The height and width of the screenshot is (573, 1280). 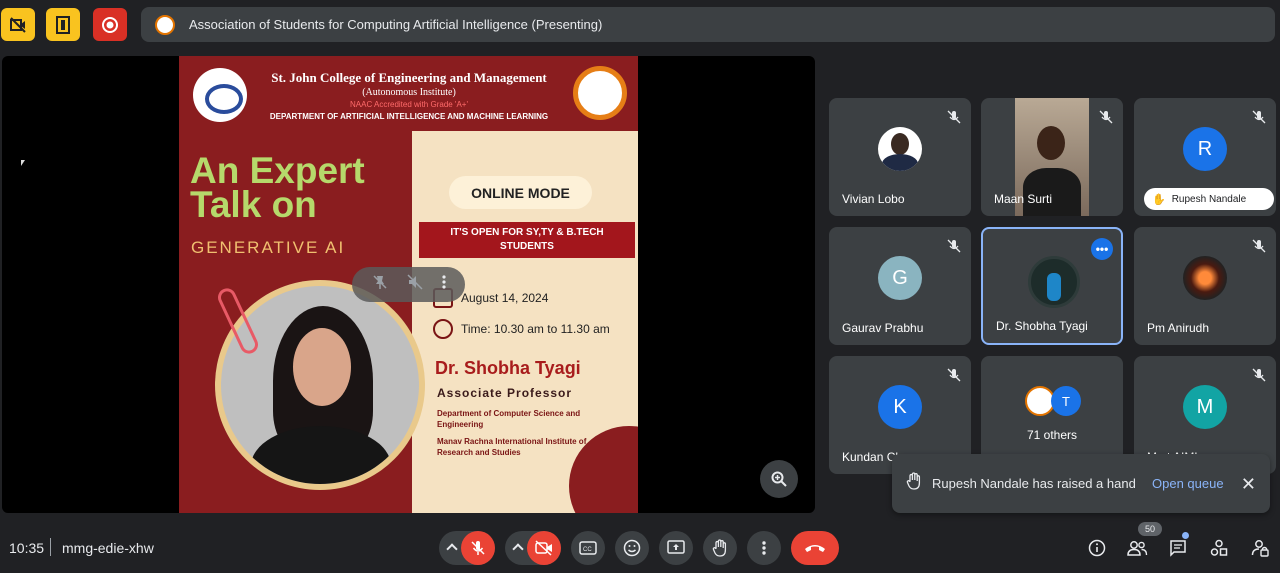 I want to click on poster-headline: An Expert Talk on, so click(x=300, y=187).